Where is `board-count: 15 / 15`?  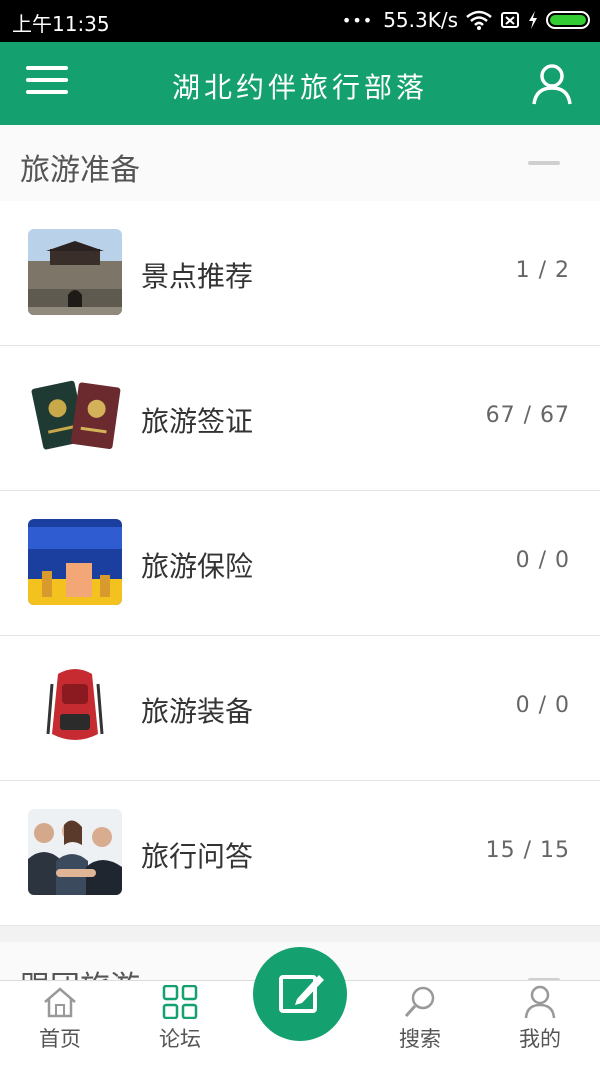 board-count: 15 / 15 is located at coordinates (527, 850).